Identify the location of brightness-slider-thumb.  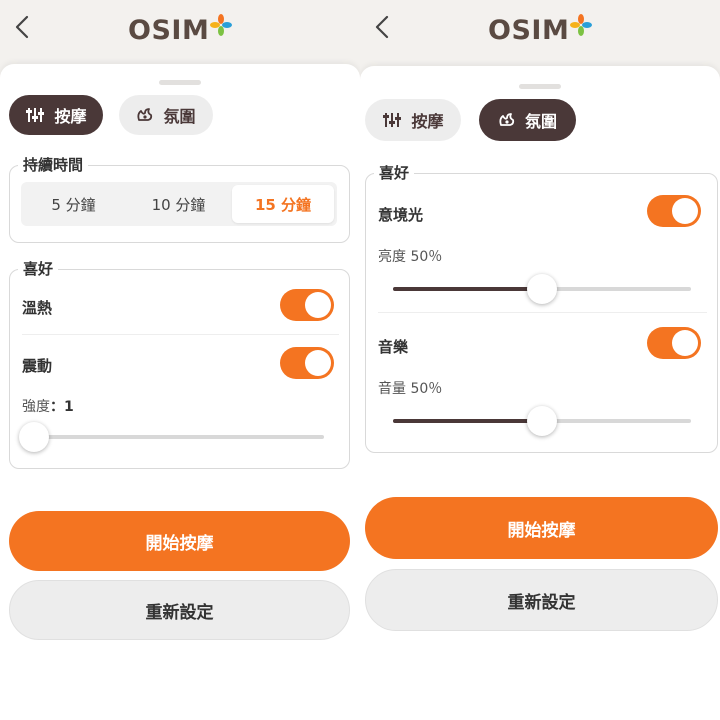
(542, 289).